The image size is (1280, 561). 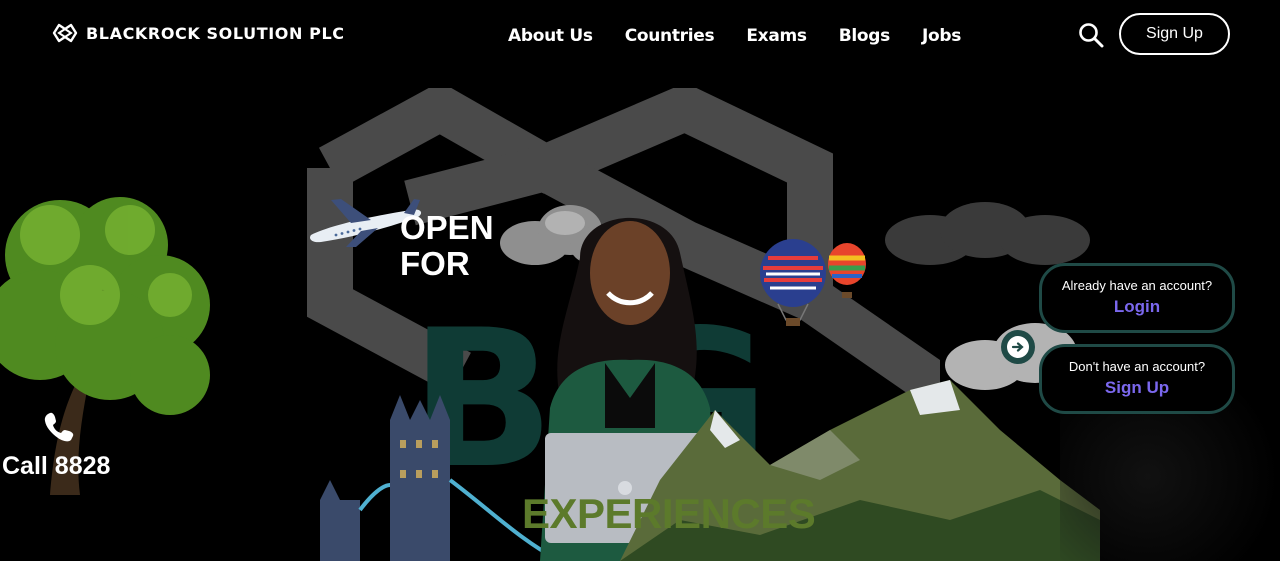 I want to click on nav-exams: Exams, so click(x=776, y=36).